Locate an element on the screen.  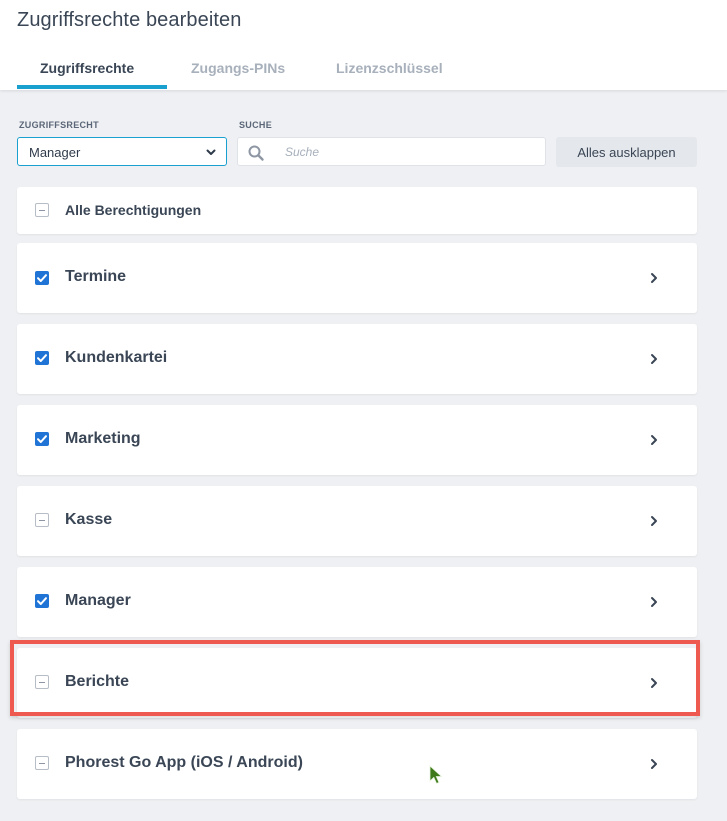
tab-lizenzschluessel: Lizenzschlüssel is located at coordinates (389, 75).